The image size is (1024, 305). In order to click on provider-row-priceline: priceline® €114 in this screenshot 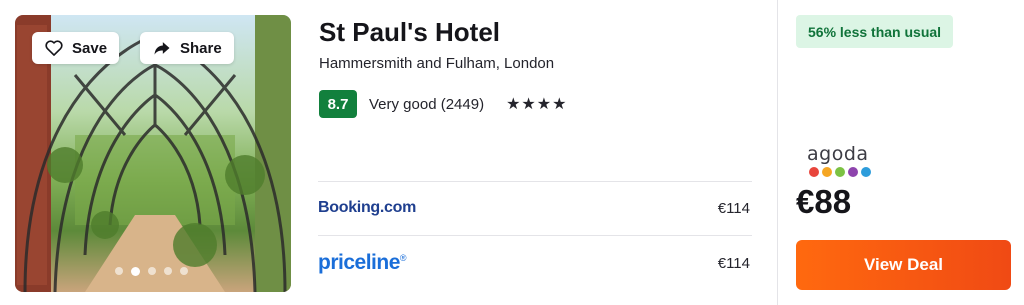, I will do `click(535, 263)`.